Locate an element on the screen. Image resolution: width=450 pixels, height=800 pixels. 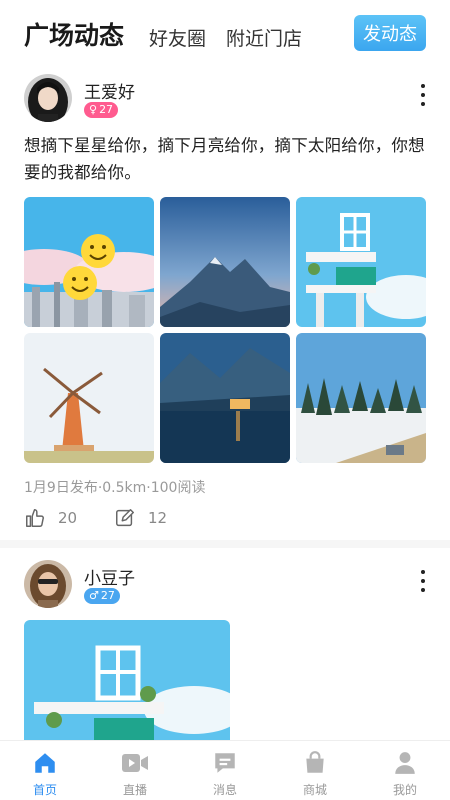
nav-label: 我的 is located at coordinates (404, 790).